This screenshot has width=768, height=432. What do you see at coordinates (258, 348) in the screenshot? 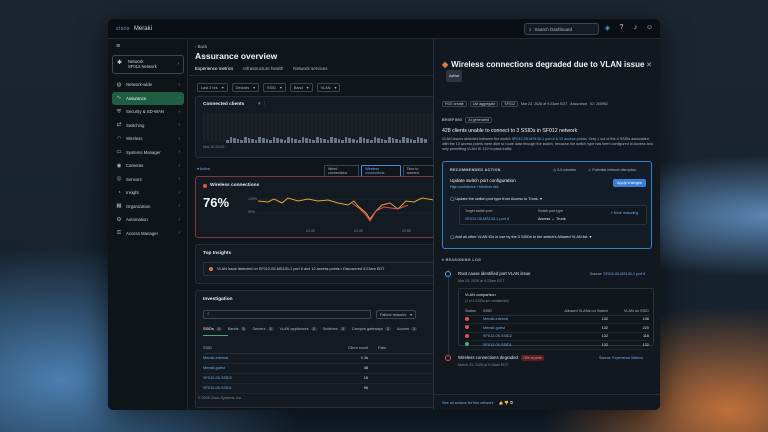
I see `col-ssid: SSID` at bounding box center [258, 348].